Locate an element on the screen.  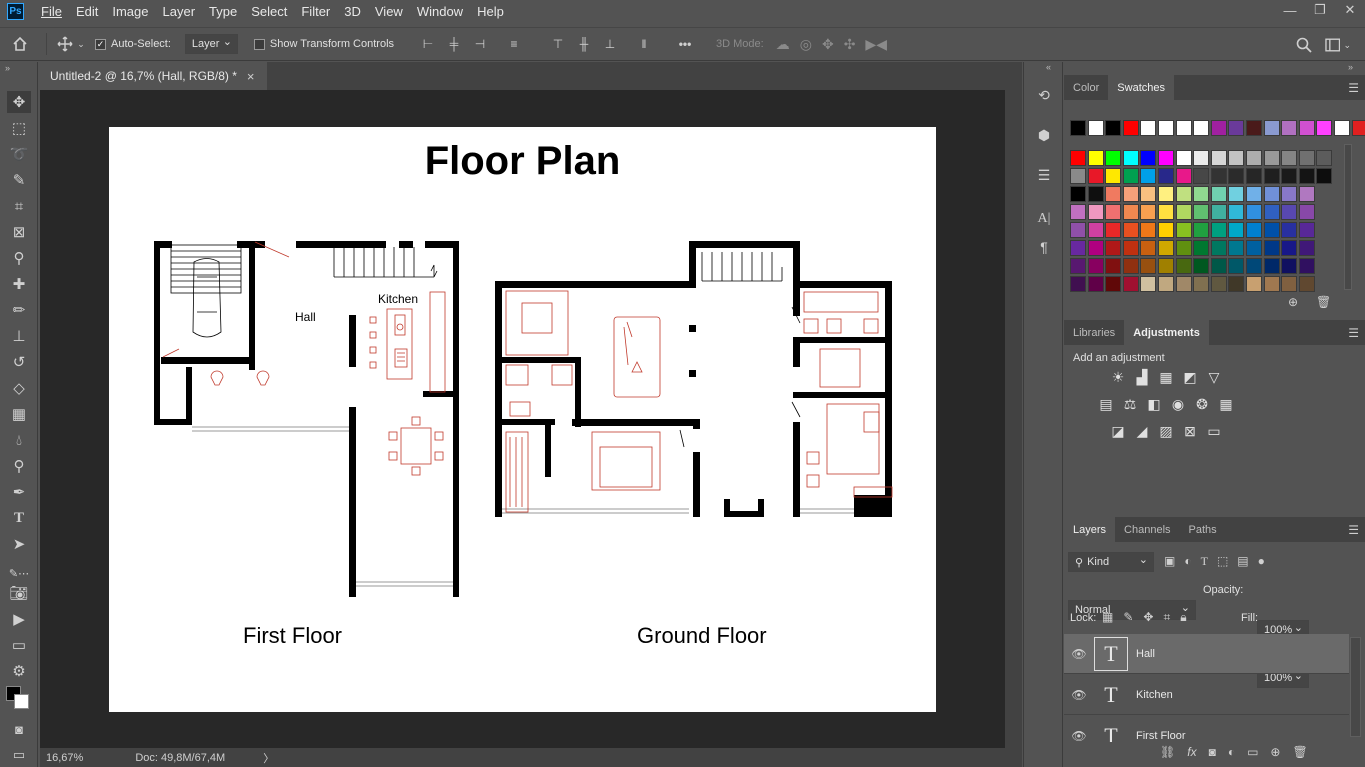
align-hcenter-icon: ╪ is located at coordinates (454, 44).